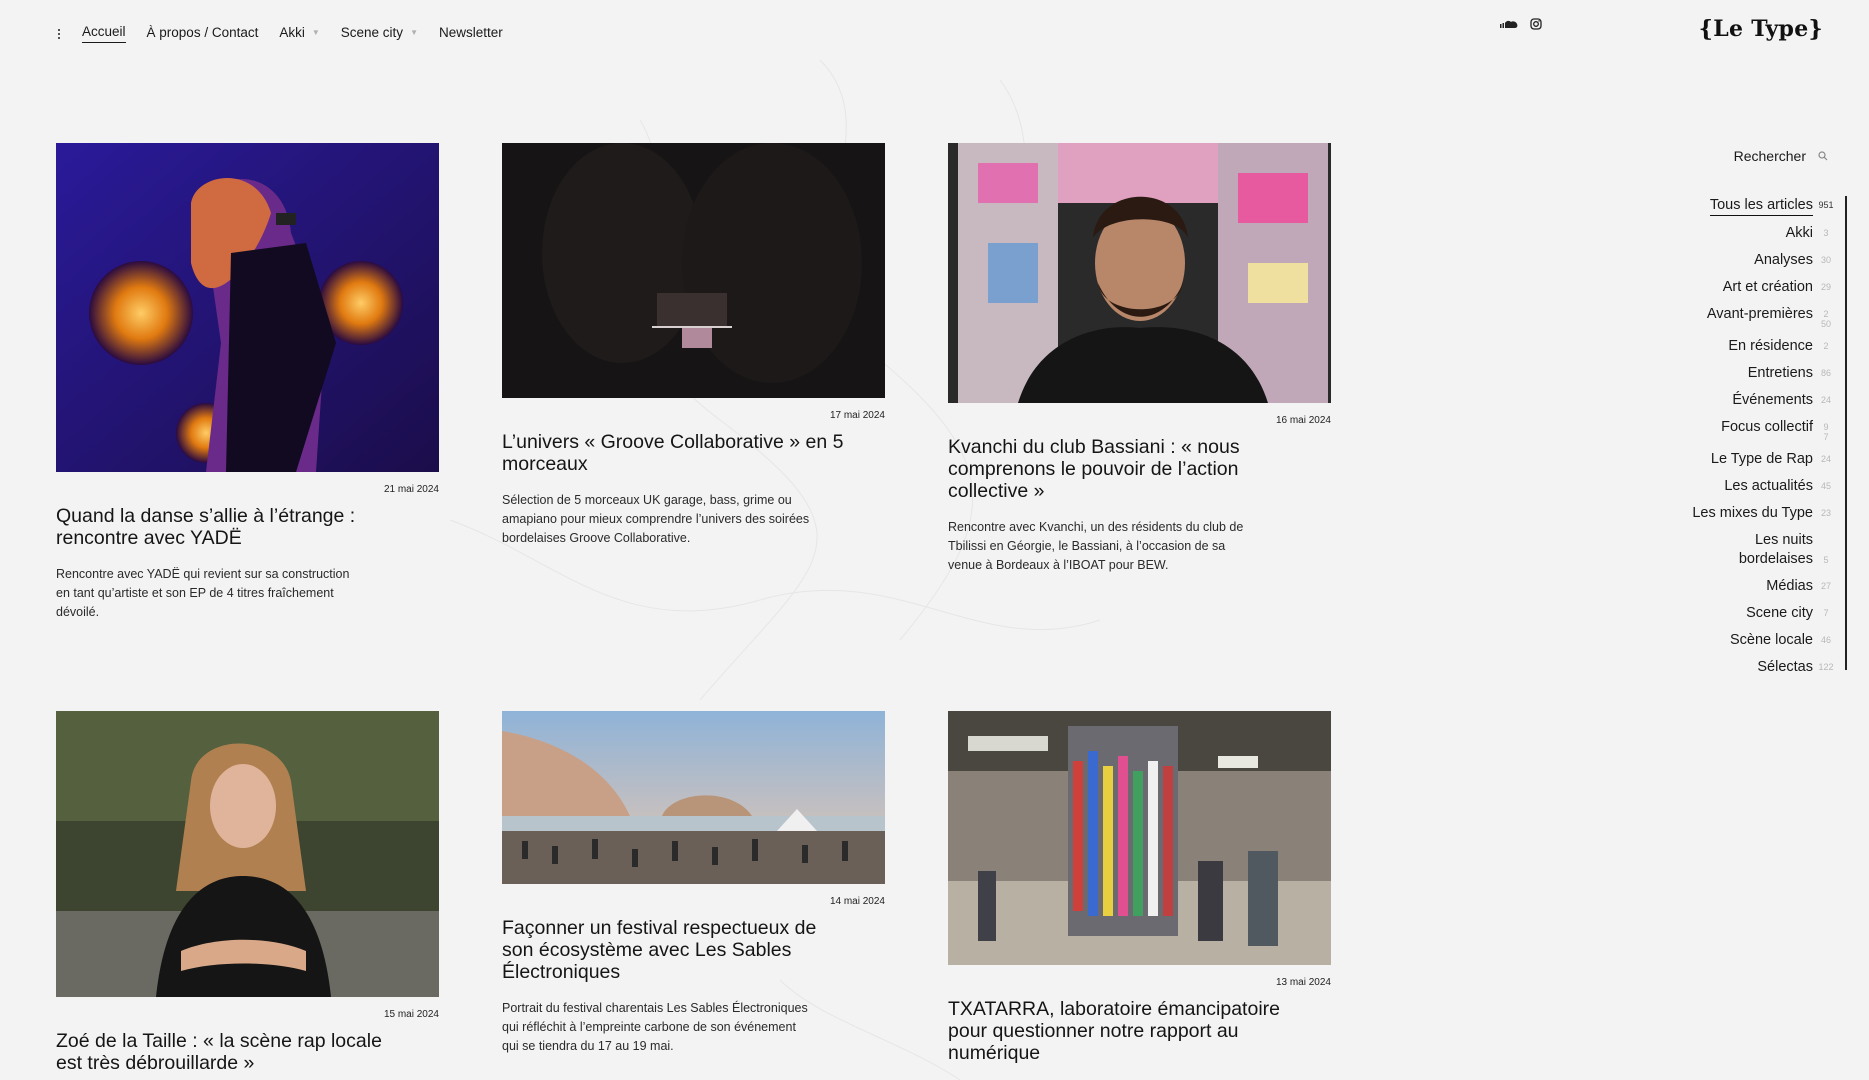 The image size is (1869, 1080). I want to click on category-art-et-creation: Art et création 29, so click(1729, 287).